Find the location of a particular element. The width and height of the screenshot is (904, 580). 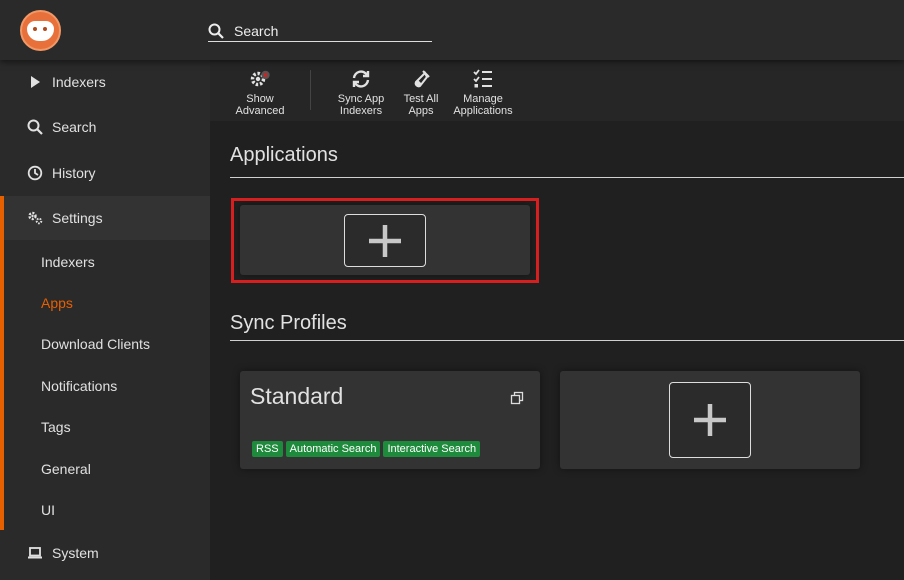

sidebar-item-search: Search is located at coordinates (105, 127).